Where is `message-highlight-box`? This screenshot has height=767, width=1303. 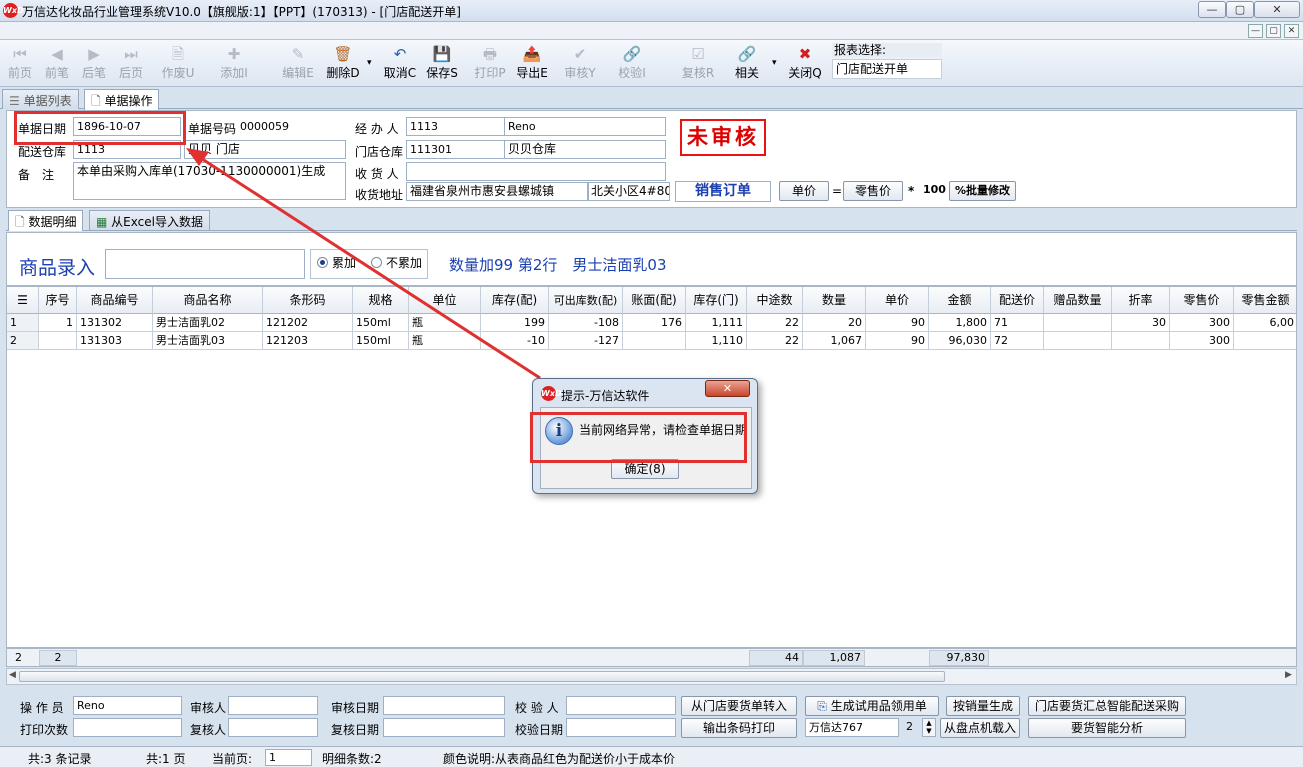
message-highlight-box is located at coordinates (638, 437).